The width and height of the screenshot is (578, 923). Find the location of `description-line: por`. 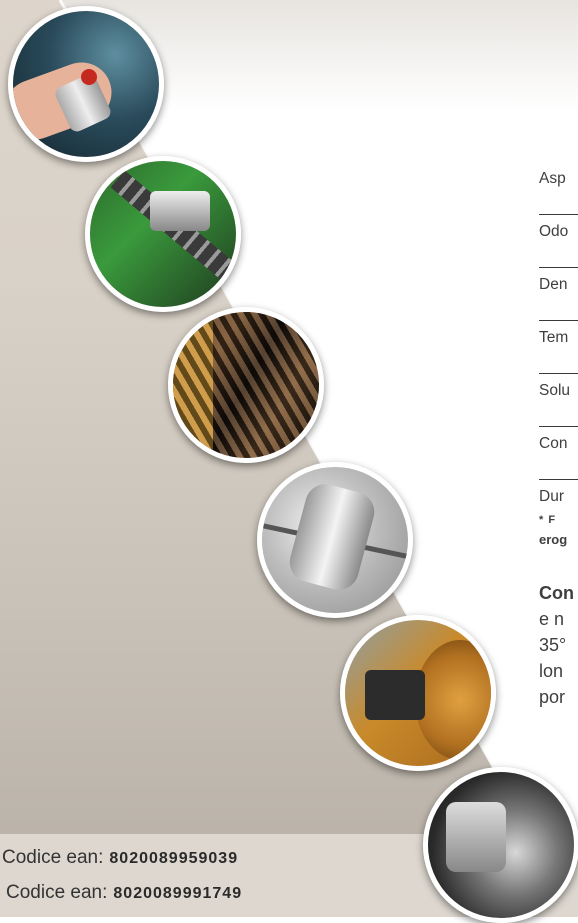

description-line: por is located at coordinates (552, 697).